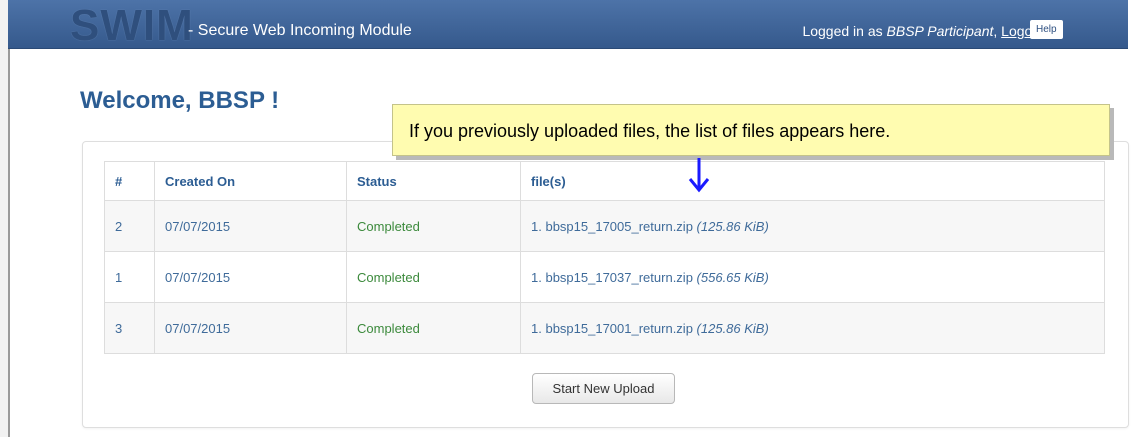 The width and height of the screenshot is (1138, 437). What do you see at coordinates (129, 277) in the screenshot?
I see `row-number: 1` at bounding box center [129, 277].